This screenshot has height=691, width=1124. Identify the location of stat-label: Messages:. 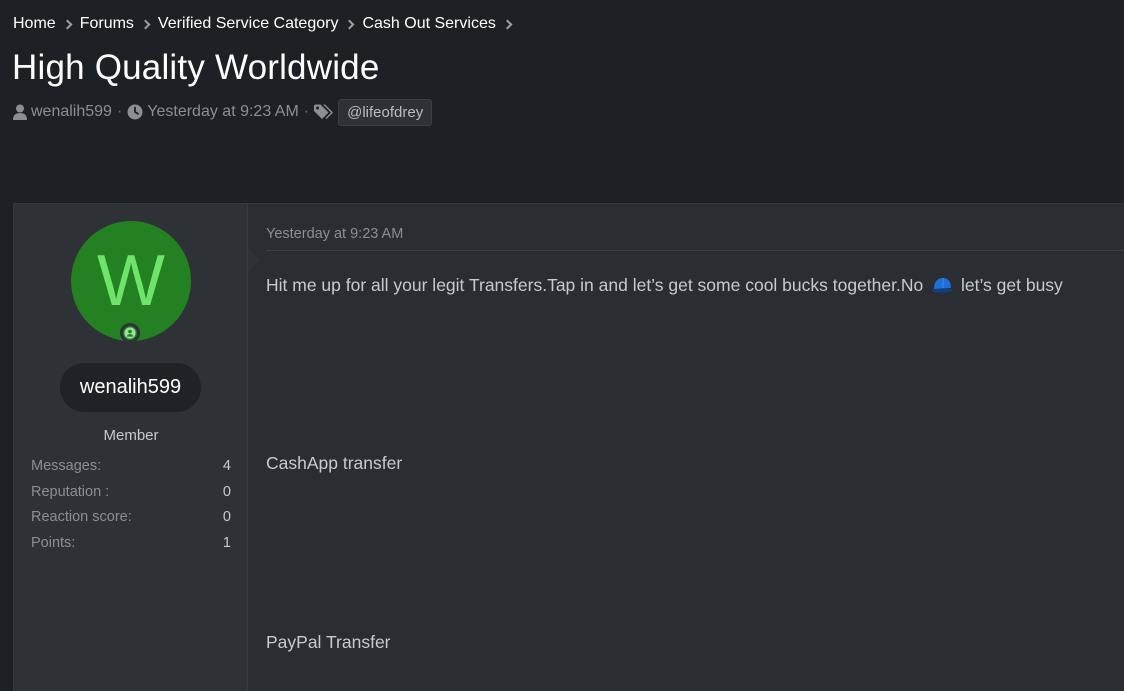
(66, 465).